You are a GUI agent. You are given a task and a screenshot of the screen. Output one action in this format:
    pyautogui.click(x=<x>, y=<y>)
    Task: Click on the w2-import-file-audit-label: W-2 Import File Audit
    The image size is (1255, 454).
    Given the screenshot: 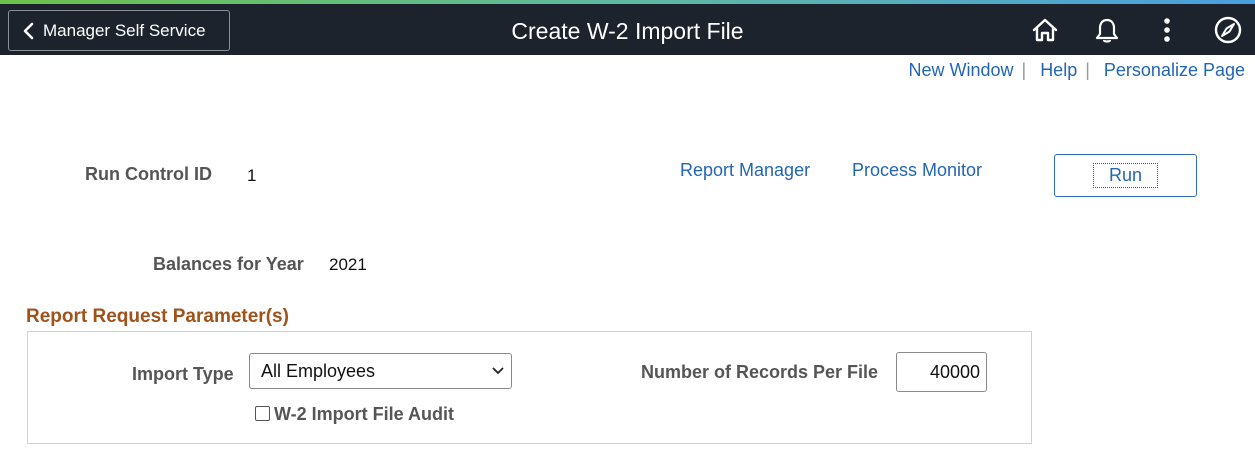 What is the action you would take?
    pyautogui.click(x=364, y=414)
    